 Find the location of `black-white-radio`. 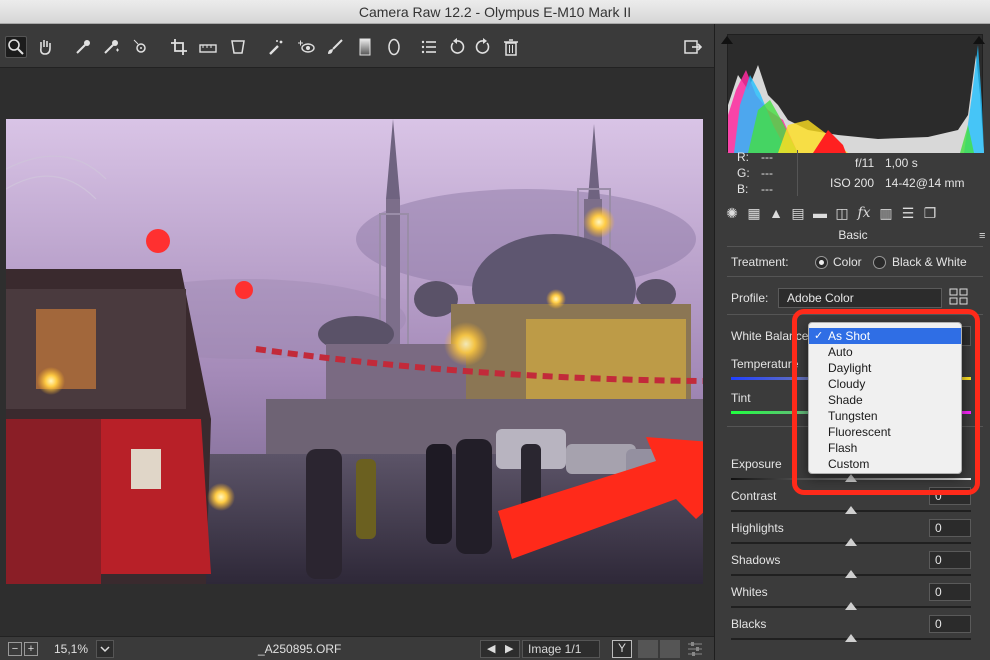

black-white-radio is located at coordinates (879, 262).